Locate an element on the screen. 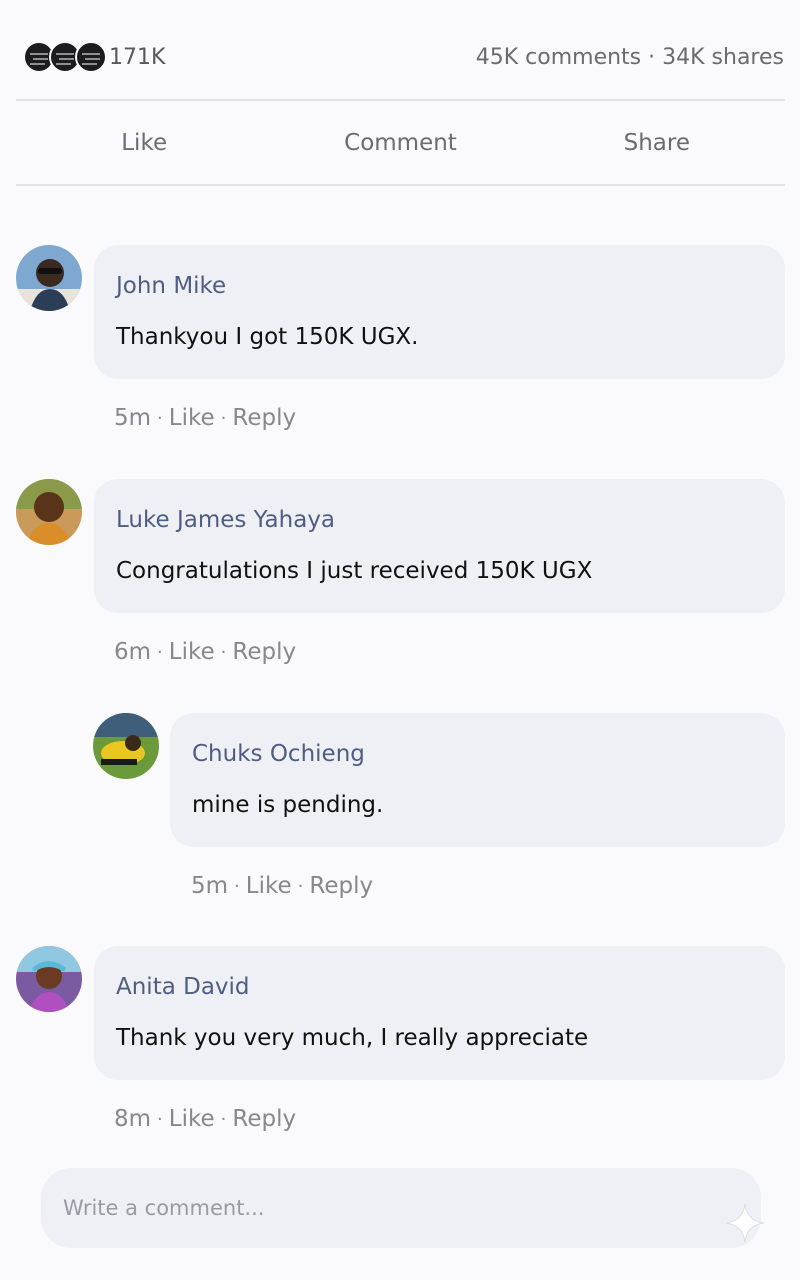 This screenshot has width=800, height=1280. comment-author: Anita David is located at coordinates (439, 987).